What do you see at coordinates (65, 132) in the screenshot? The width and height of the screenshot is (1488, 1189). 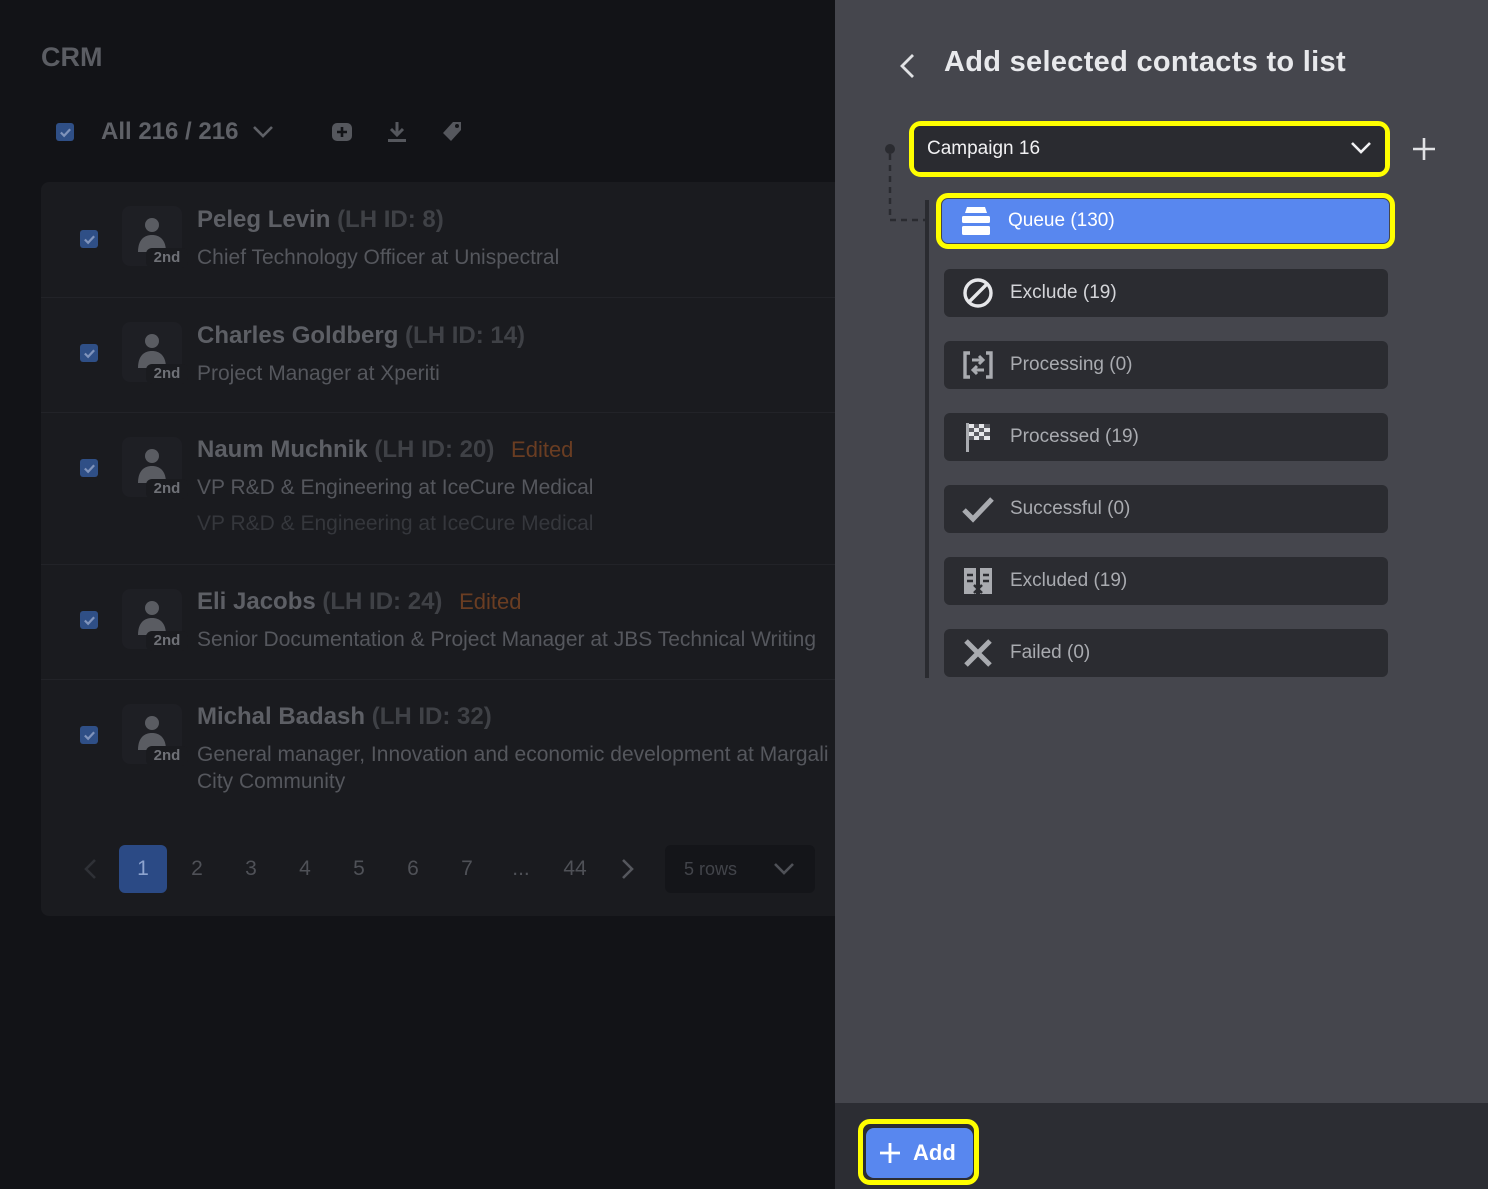 I see `select-all-checkbox` at bounding box center [65, 132].